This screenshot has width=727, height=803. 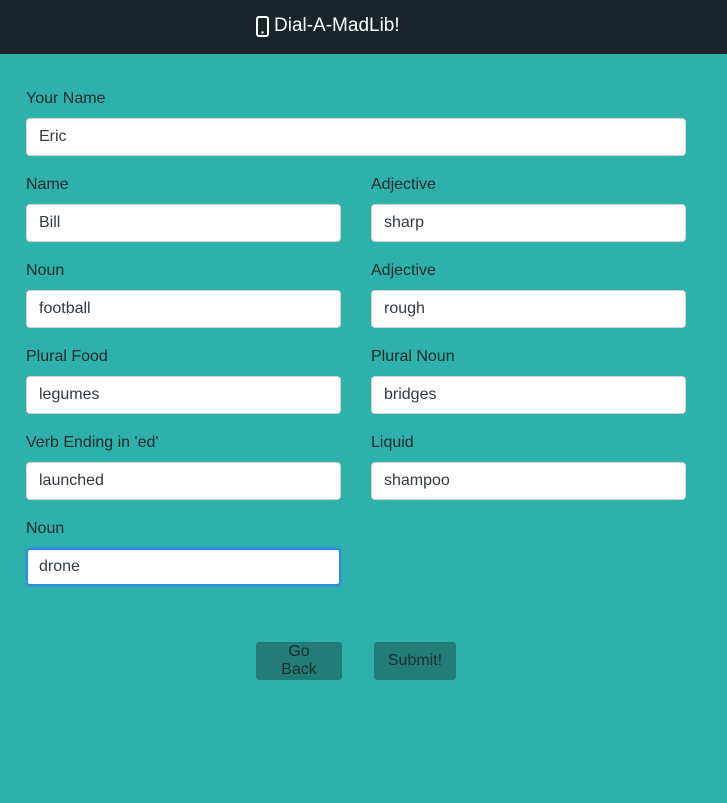 I want to click on noun-1-input, so click(x=183, y=309).